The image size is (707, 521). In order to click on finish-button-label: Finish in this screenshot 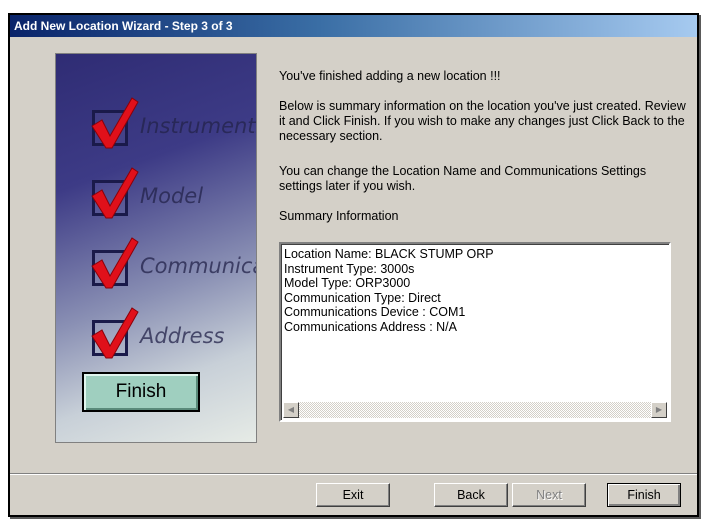, I will do `click(644, 495)`.